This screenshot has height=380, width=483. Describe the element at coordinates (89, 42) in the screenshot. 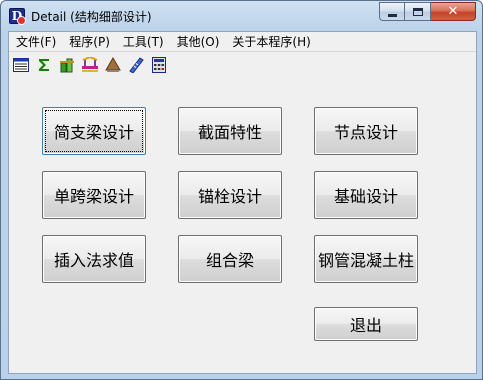

I see `menu-program: 程序(P)` at that location.